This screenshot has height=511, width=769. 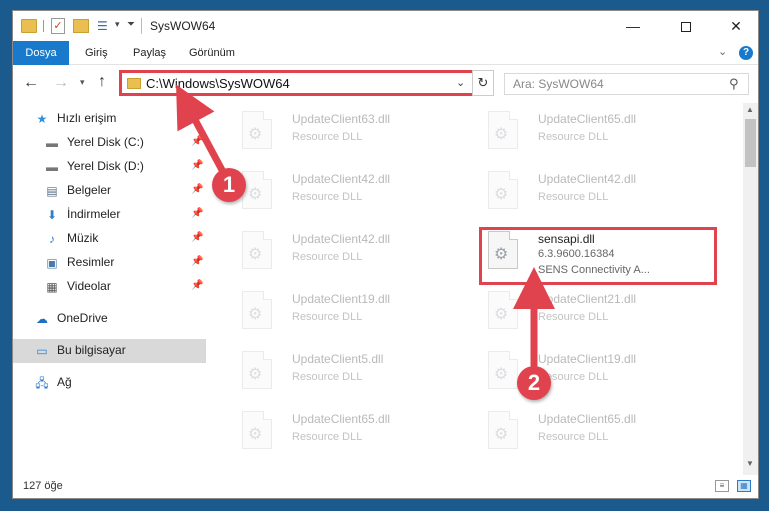 What do you see at coordinates (104, 26) in the screenshot?
I see `properties-icon: ☰` at bounding box center [104, 26].